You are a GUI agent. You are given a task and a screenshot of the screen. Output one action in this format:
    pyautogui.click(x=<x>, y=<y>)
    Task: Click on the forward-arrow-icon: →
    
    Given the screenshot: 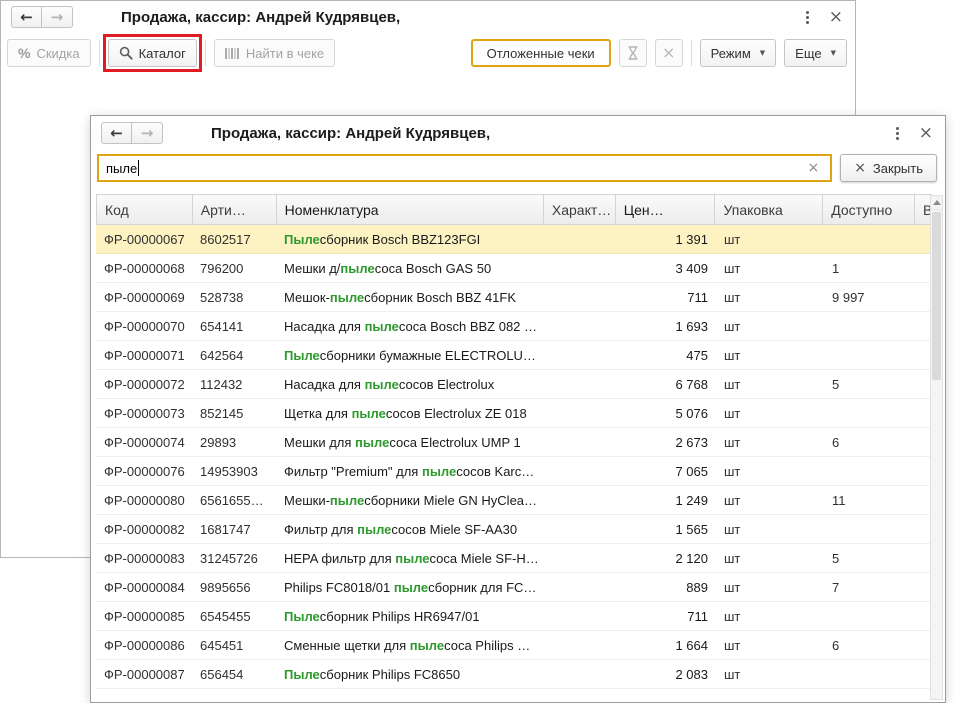 What is the action you would take?
    pyautogui.click(x=147, y=133)
    